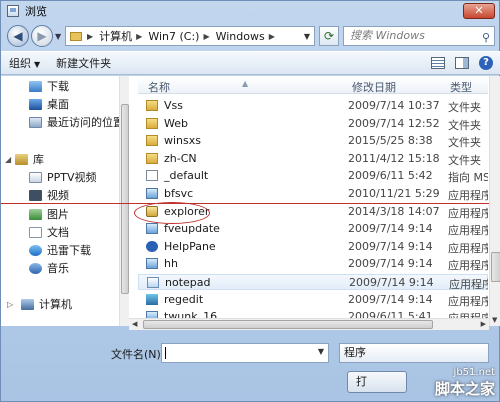 This screenshot has width=500, height=402. I want to click on back-button: ◀, so click(18, 36).